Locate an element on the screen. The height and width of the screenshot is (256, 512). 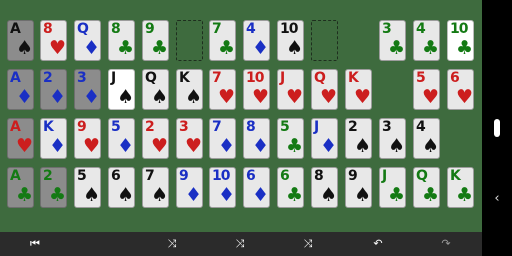
playing-card: Q ♠ is located at coordinates (155, 89).